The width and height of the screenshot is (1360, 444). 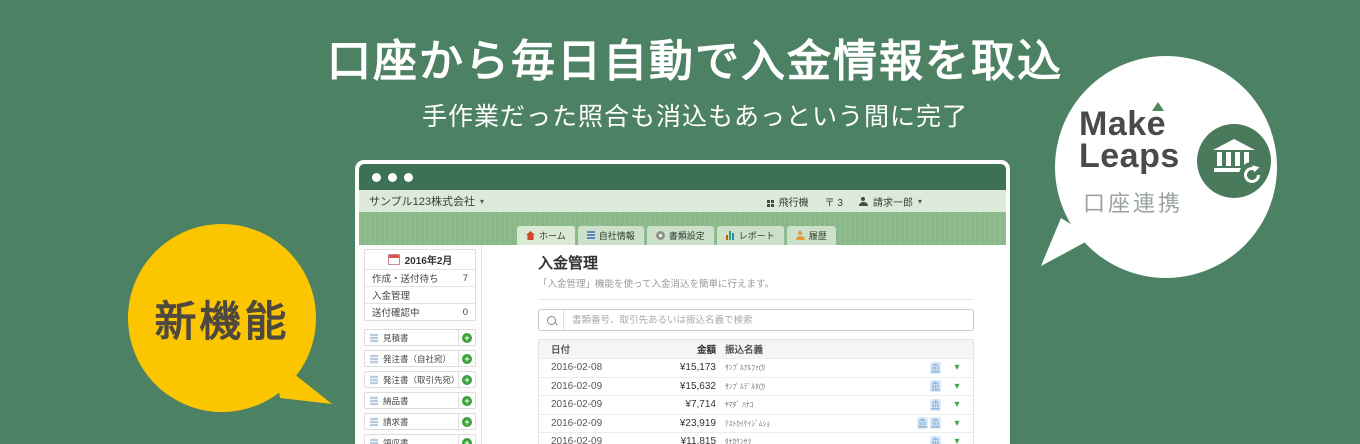 I want to click on tab-company-info: 自社情報, so click(x=610, y=235).